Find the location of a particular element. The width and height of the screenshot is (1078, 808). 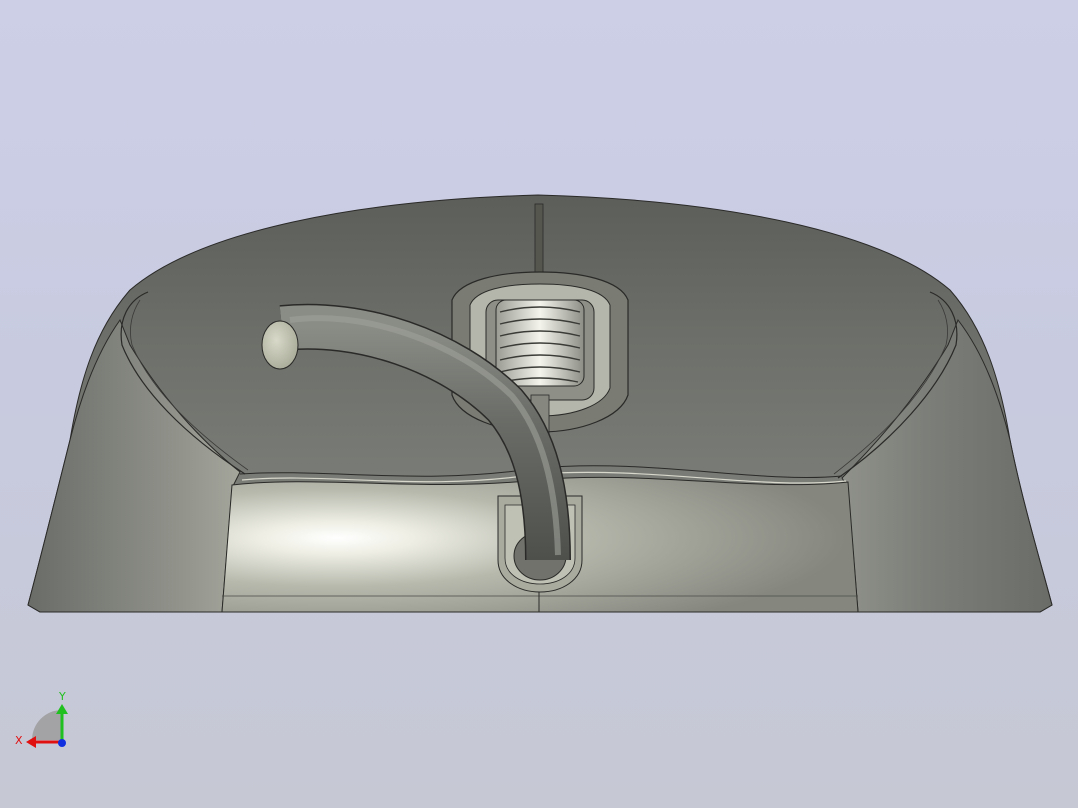

cable-end-cap is located at coordinates (280, 345).